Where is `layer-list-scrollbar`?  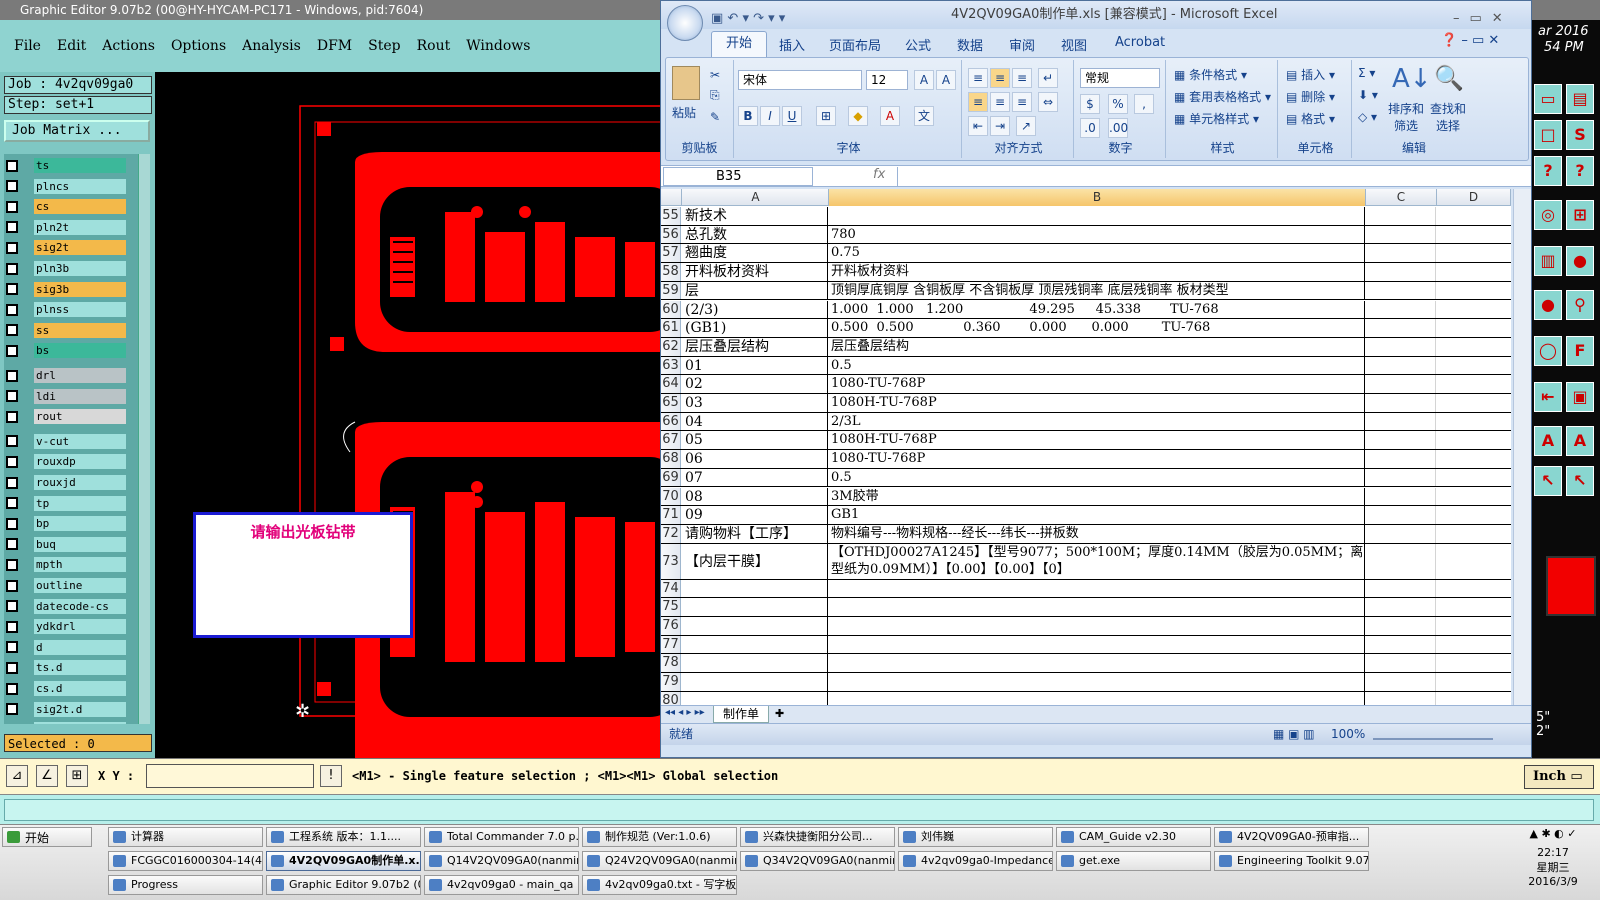
layer-list-scrollbar is located at coordinates (144, 439).